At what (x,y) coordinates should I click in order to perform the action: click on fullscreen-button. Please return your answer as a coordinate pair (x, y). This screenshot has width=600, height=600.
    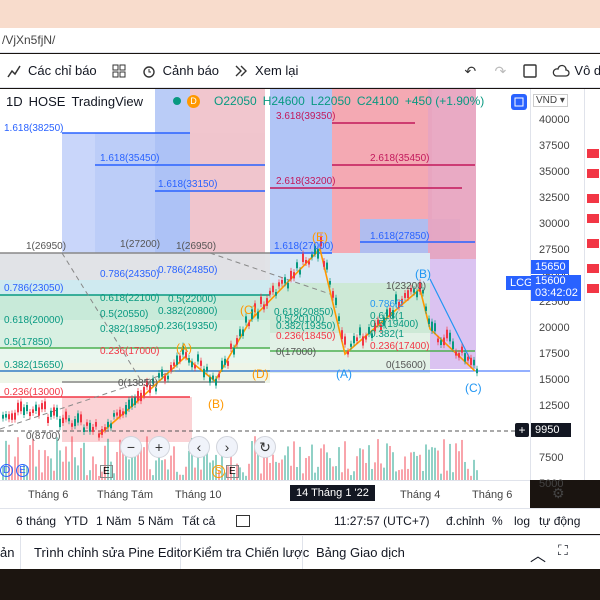
    Looking at the image, I should click on (530, 71).